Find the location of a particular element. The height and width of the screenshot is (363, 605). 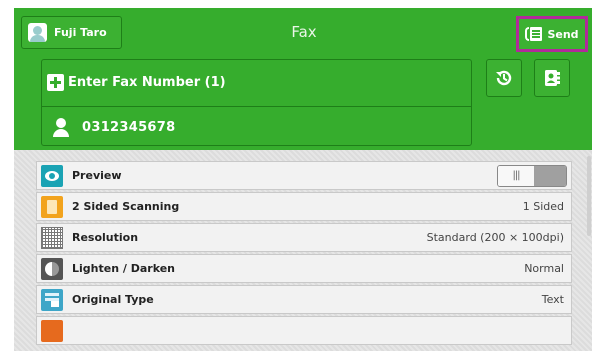

user-name-label: Fuji Taro is located at coordinates (80, 32).